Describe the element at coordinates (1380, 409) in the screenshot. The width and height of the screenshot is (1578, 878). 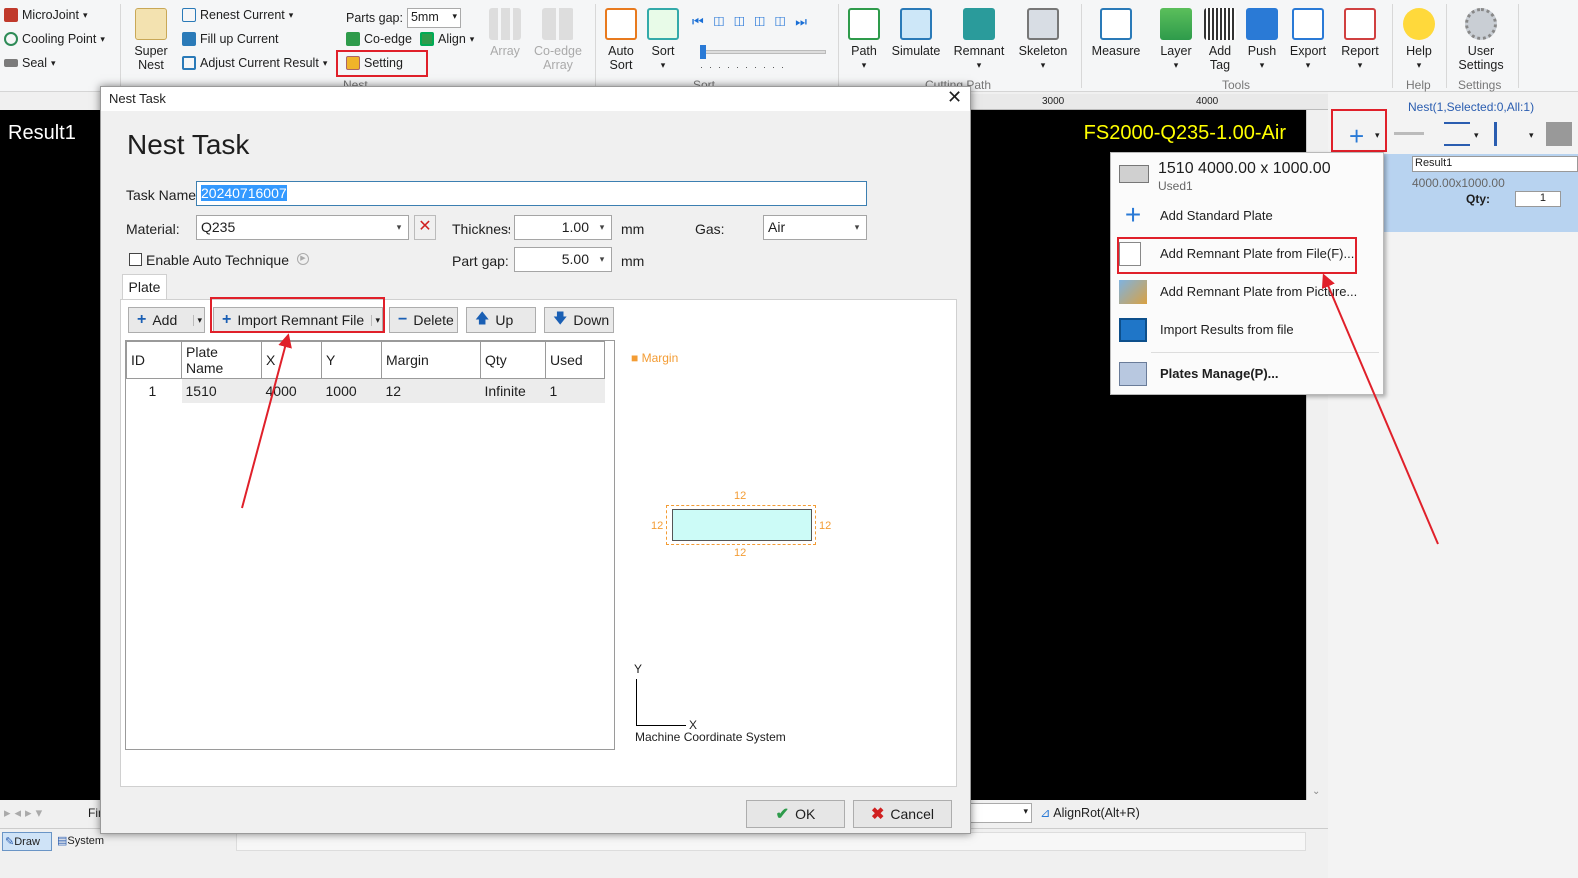
I see `arrow-to-menu-item` at that location.